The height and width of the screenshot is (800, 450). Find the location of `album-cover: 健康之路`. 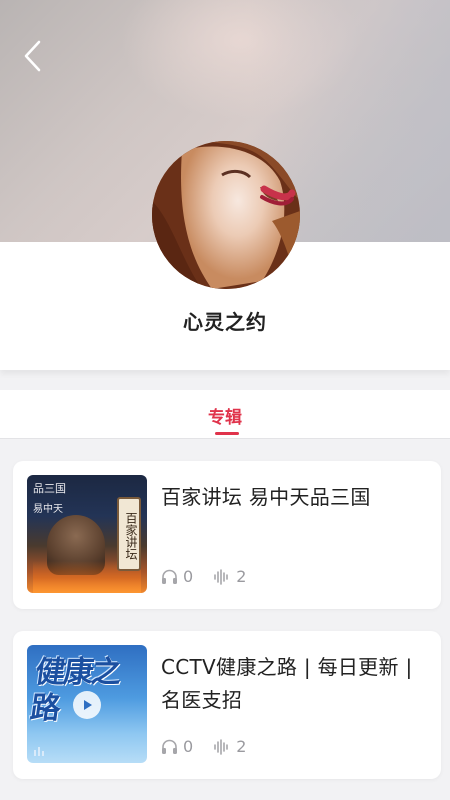

album-cover: 健康之路 is located at coordinates (87, 704).